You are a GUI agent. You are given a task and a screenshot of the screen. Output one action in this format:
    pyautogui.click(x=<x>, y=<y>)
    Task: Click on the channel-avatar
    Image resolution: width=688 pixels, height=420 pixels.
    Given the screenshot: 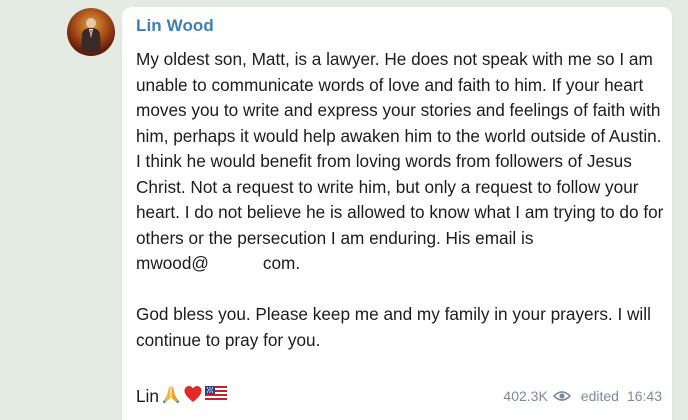 What is the action you would take?
    pyautogui.click(x=91, y=32)
    